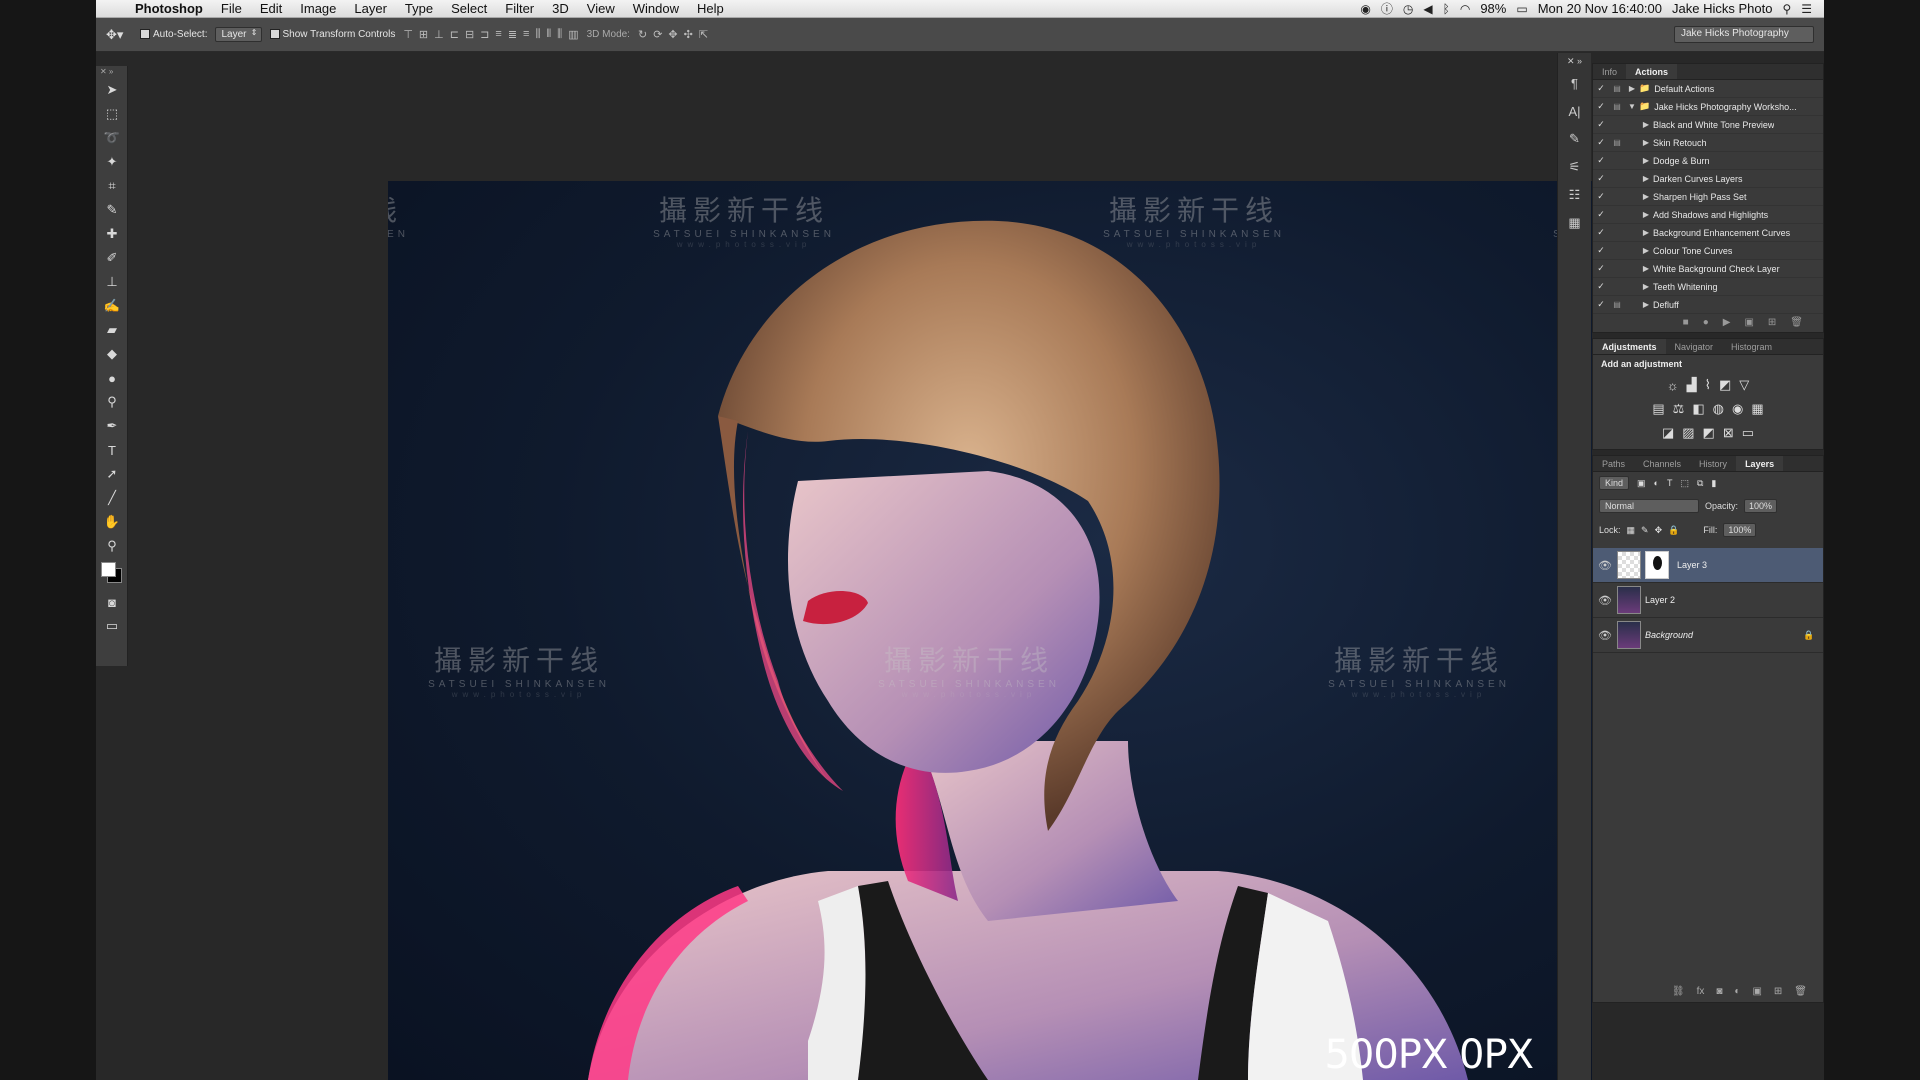 This screenshot has height=1080, width=1920. What do you see at coordinates (1761, 506) in the screenshot?
I see `opacity-input: 100%` at bounding box center [1761, 506].